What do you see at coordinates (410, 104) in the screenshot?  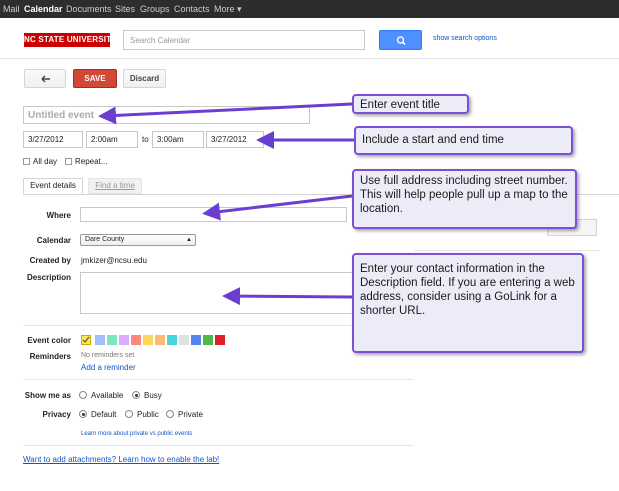 I see `callout-event-title: Enter event title` at bounding box center [410, 104].